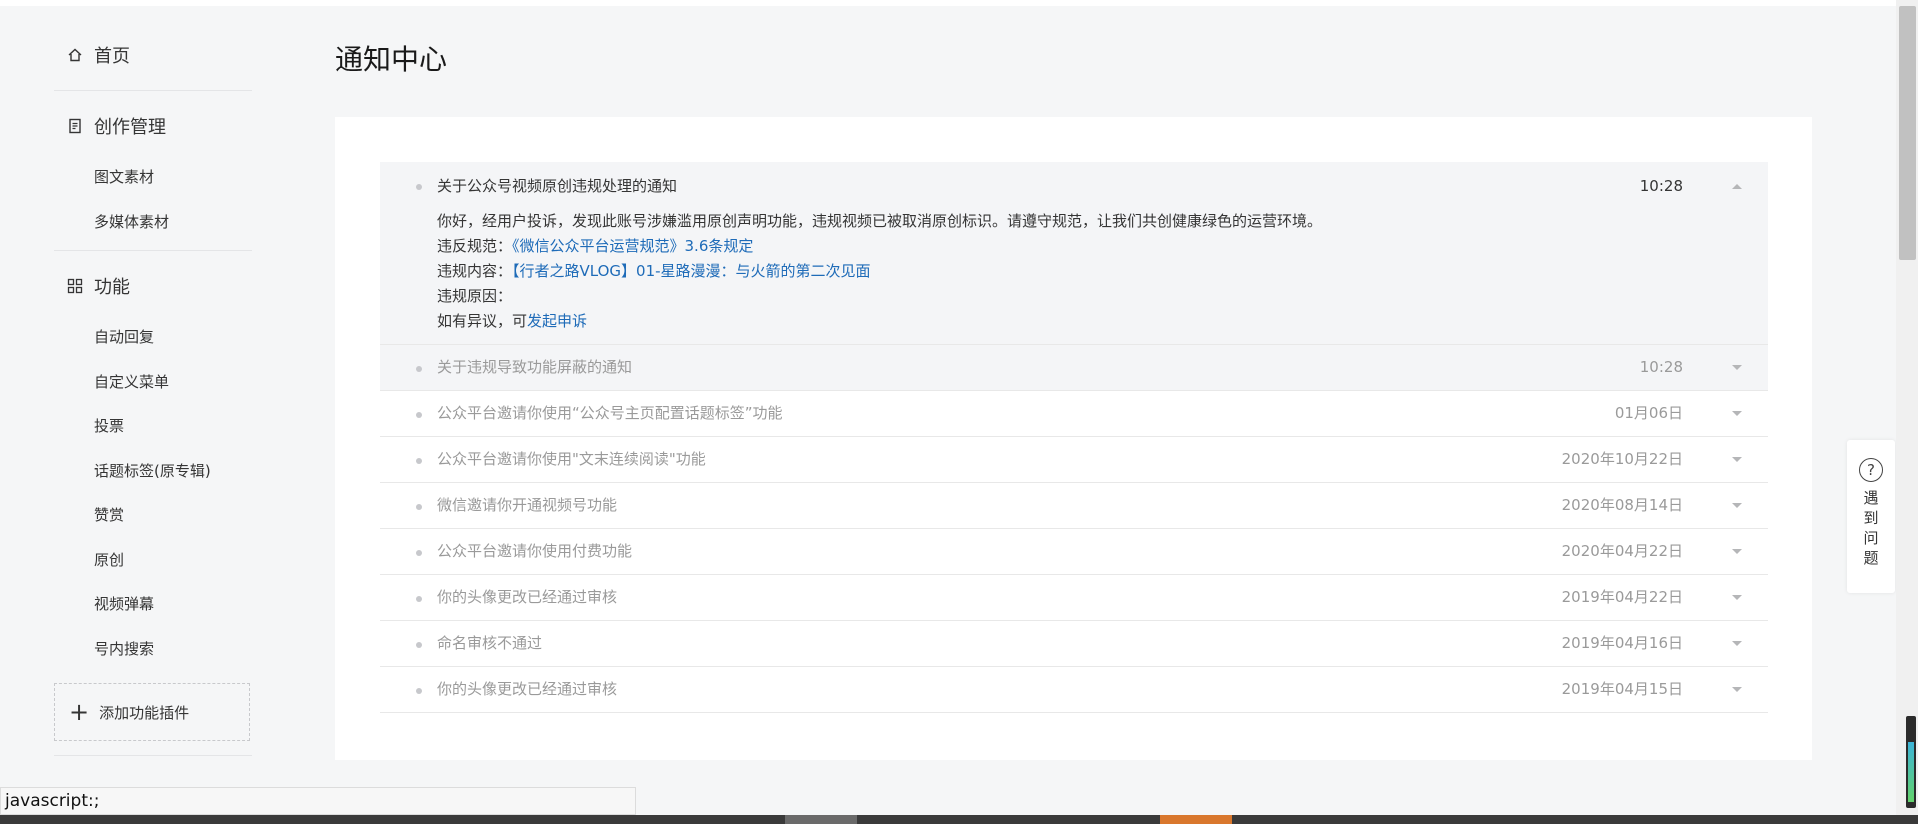  Describe the element at coordinates (75, 126) in the screenshot. I see `document-icon` at that location.